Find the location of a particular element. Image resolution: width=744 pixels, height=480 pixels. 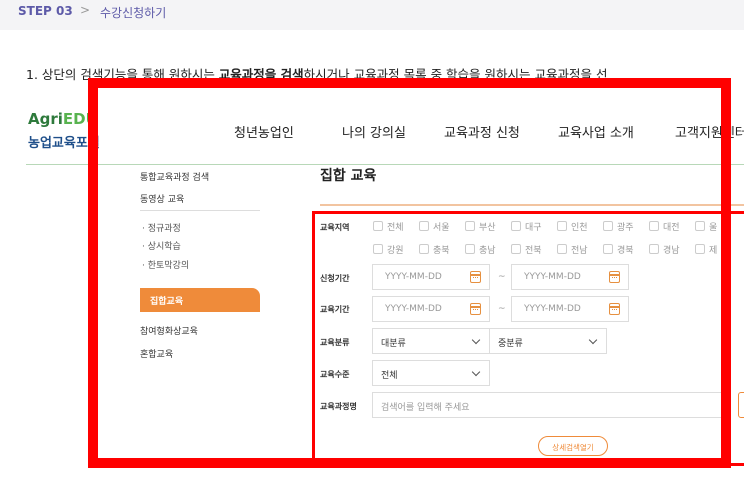

logo-agri: Agri is located at coordinates (45, 119).